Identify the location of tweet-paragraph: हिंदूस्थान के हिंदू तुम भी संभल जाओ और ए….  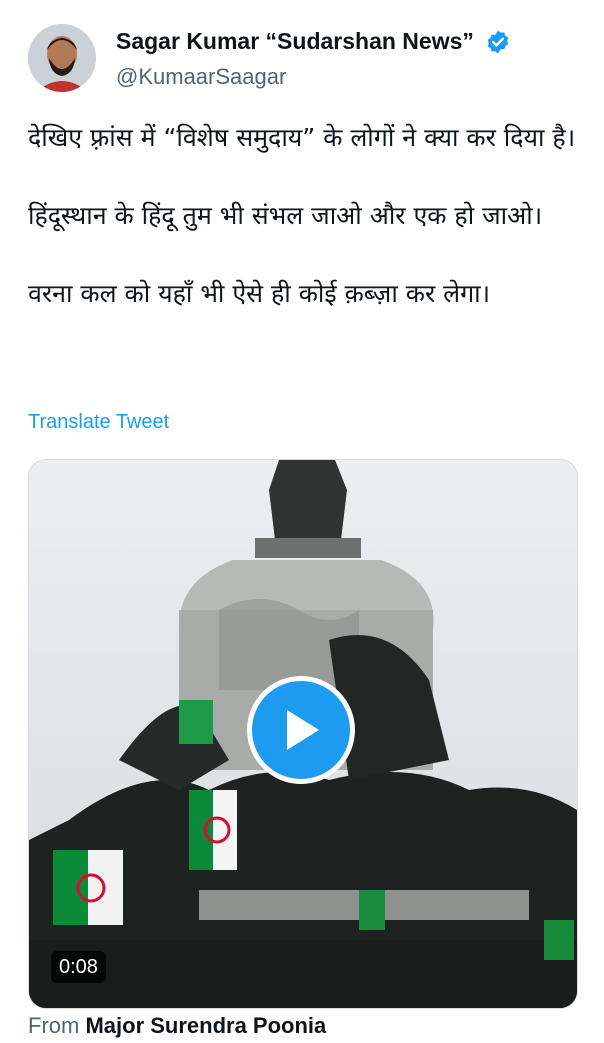
(285, 215).